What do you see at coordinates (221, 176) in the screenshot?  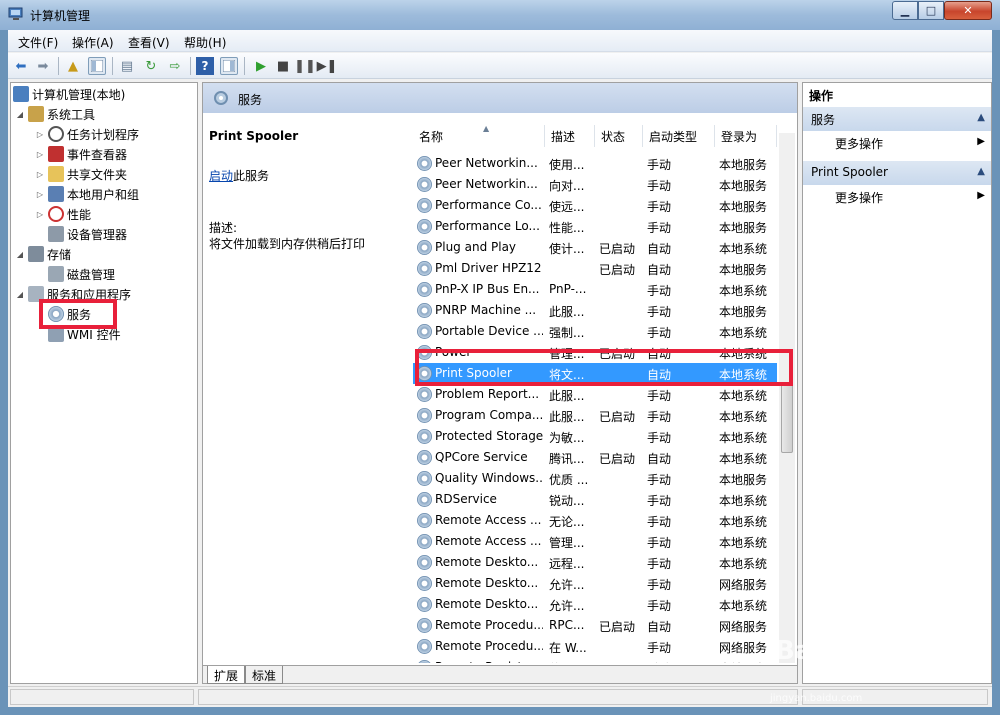 I see `start-service-link: 启动` at bounding box center [221, 176].